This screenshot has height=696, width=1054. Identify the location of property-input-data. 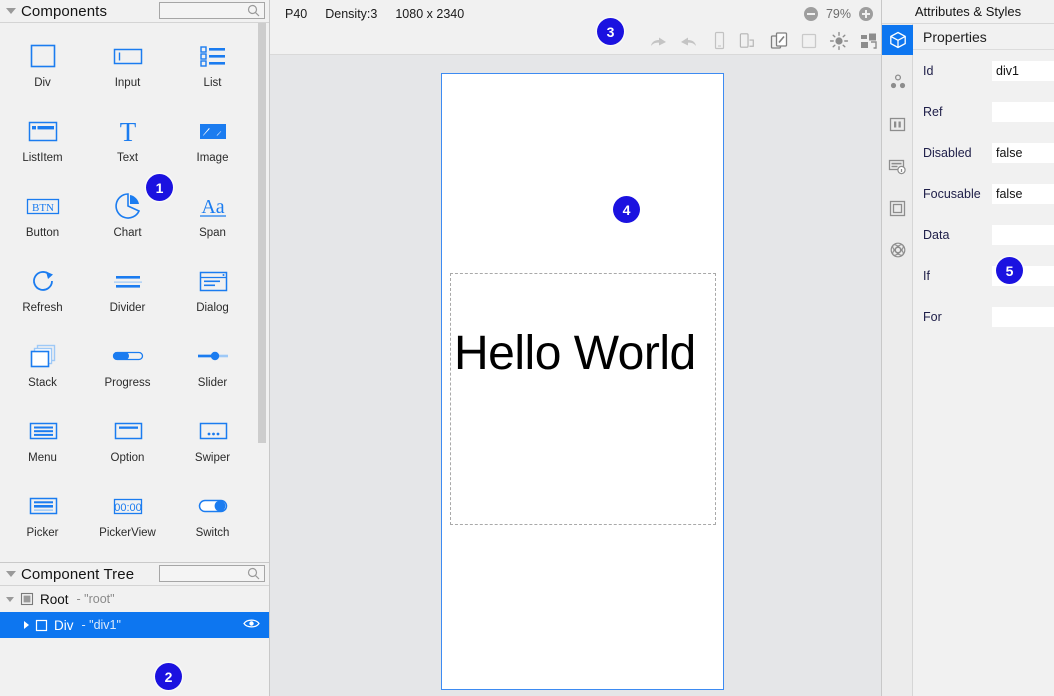
(1023, 234).